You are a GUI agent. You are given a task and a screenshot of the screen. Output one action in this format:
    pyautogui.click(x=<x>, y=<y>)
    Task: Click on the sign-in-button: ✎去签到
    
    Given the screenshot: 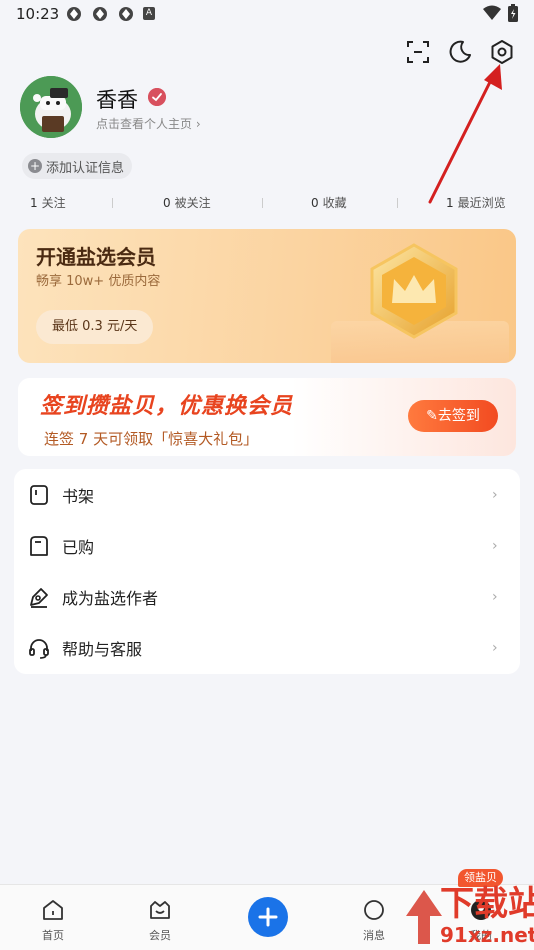 What is the action you would take?
    pyautogui.click(x=453, y=416)
    